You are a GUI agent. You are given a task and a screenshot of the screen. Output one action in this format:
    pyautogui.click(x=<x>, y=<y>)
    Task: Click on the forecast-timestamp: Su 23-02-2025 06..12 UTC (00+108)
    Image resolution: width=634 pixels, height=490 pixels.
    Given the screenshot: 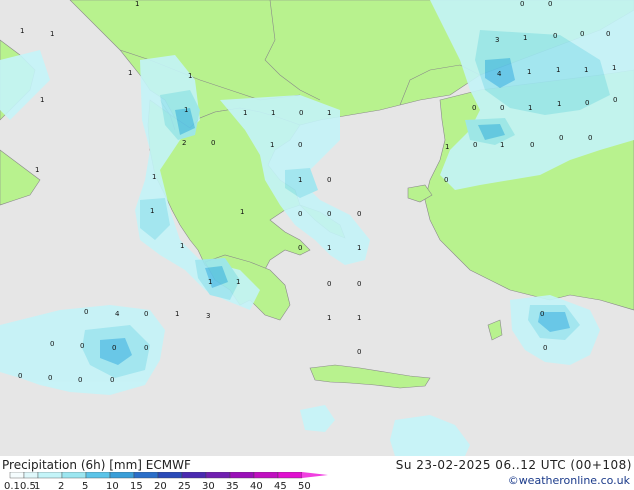 What is the action you would take?
    pyautogui.click(x=513, y=465)
    